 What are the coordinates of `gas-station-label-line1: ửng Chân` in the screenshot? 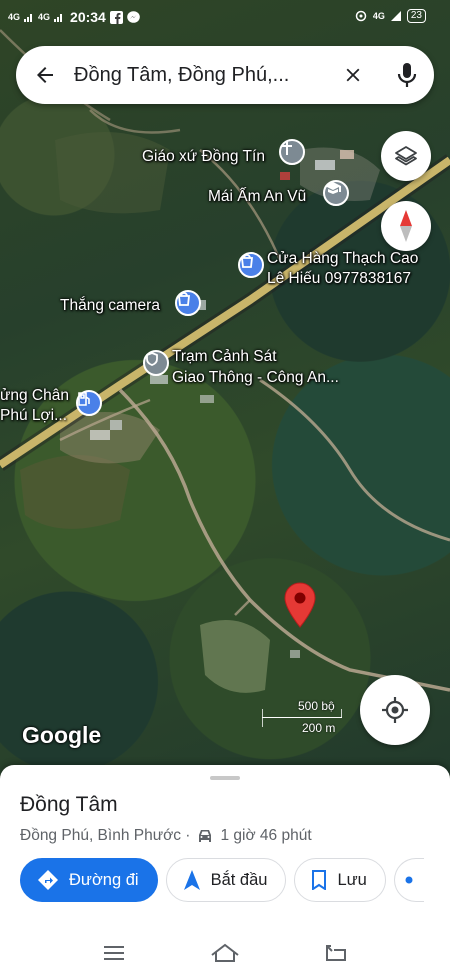 It's located at (34, 396).